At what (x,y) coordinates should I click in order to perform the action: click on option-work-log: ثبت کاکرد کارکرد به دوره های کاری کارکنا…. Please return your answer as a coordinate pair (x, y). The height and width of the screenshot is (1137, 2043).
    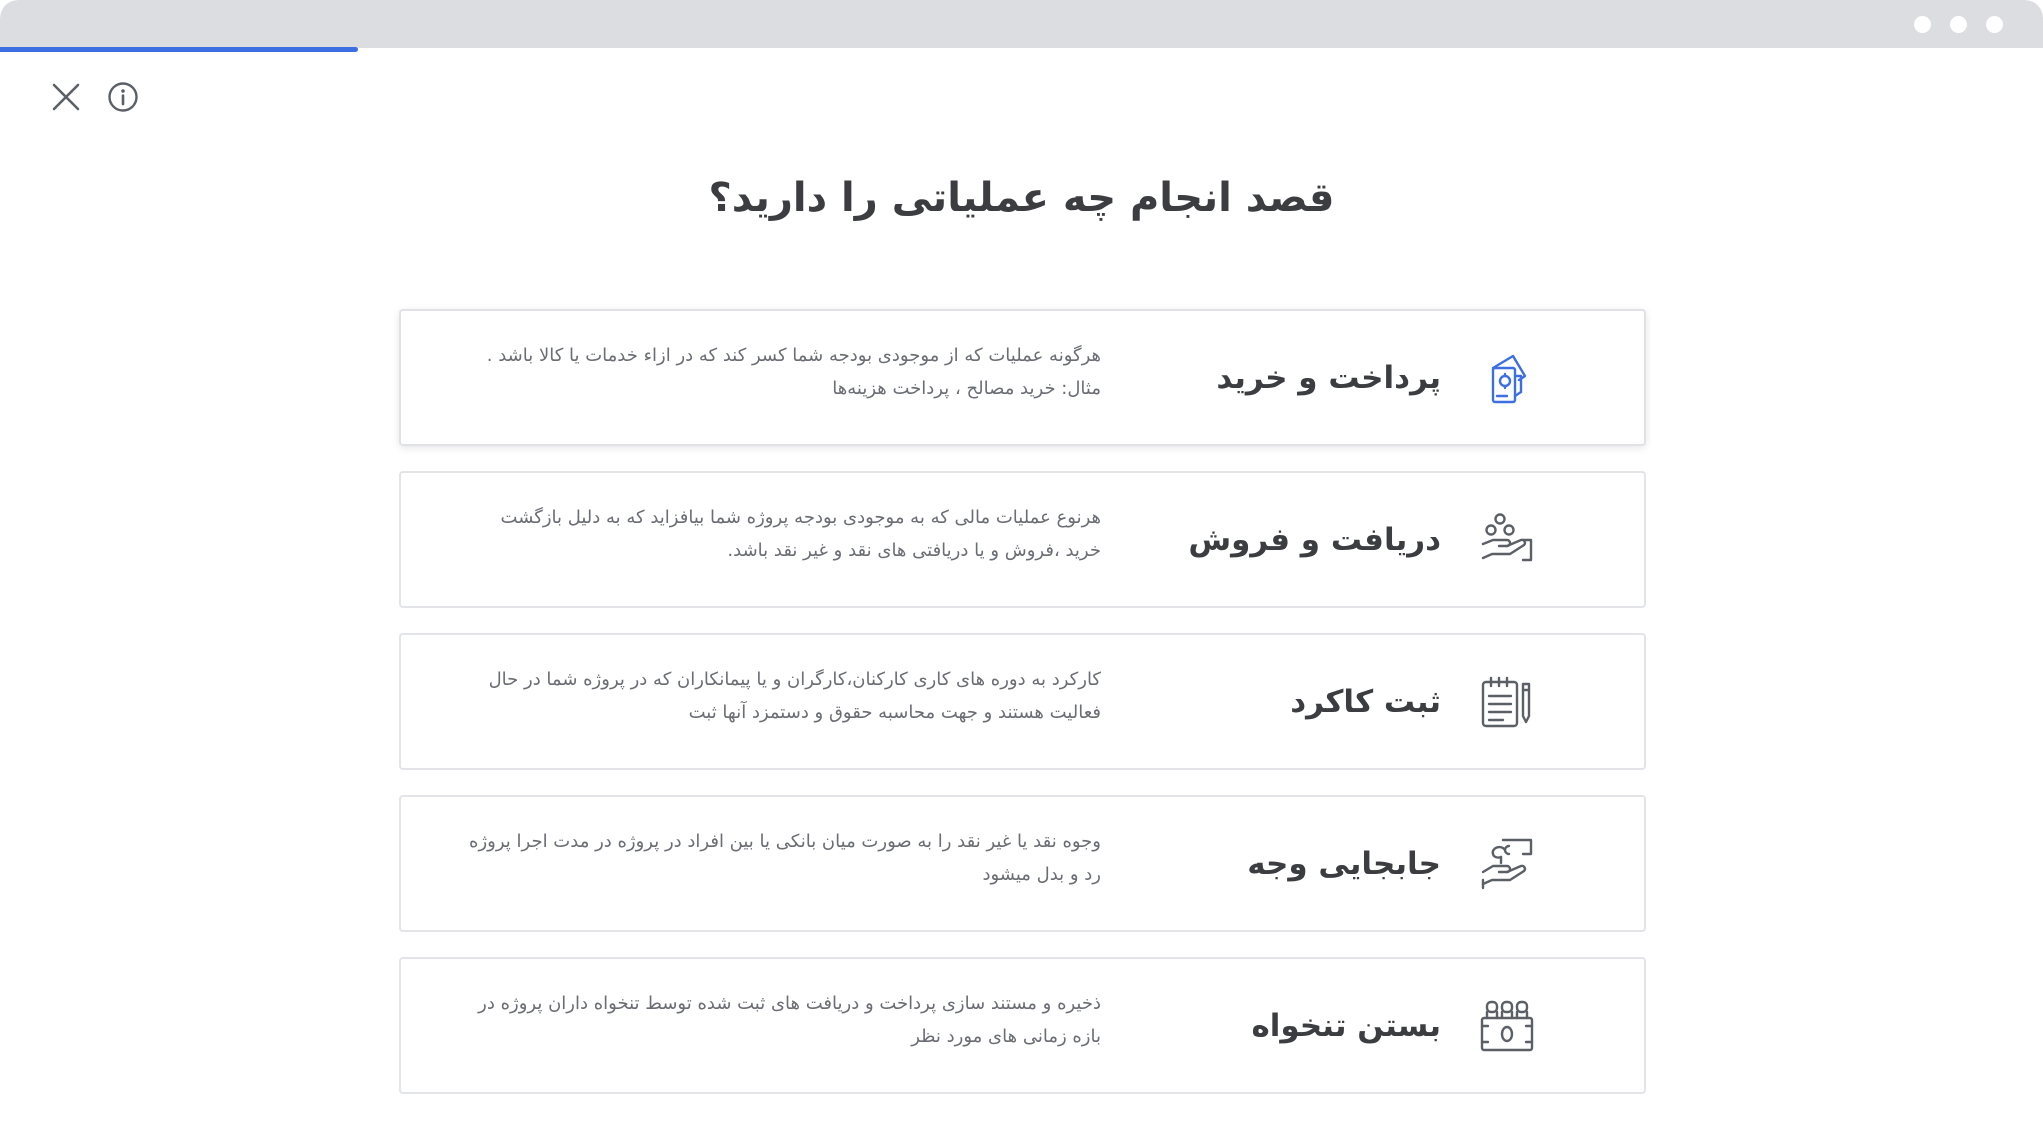
    Looking at the image, I should click on (1022, 701).